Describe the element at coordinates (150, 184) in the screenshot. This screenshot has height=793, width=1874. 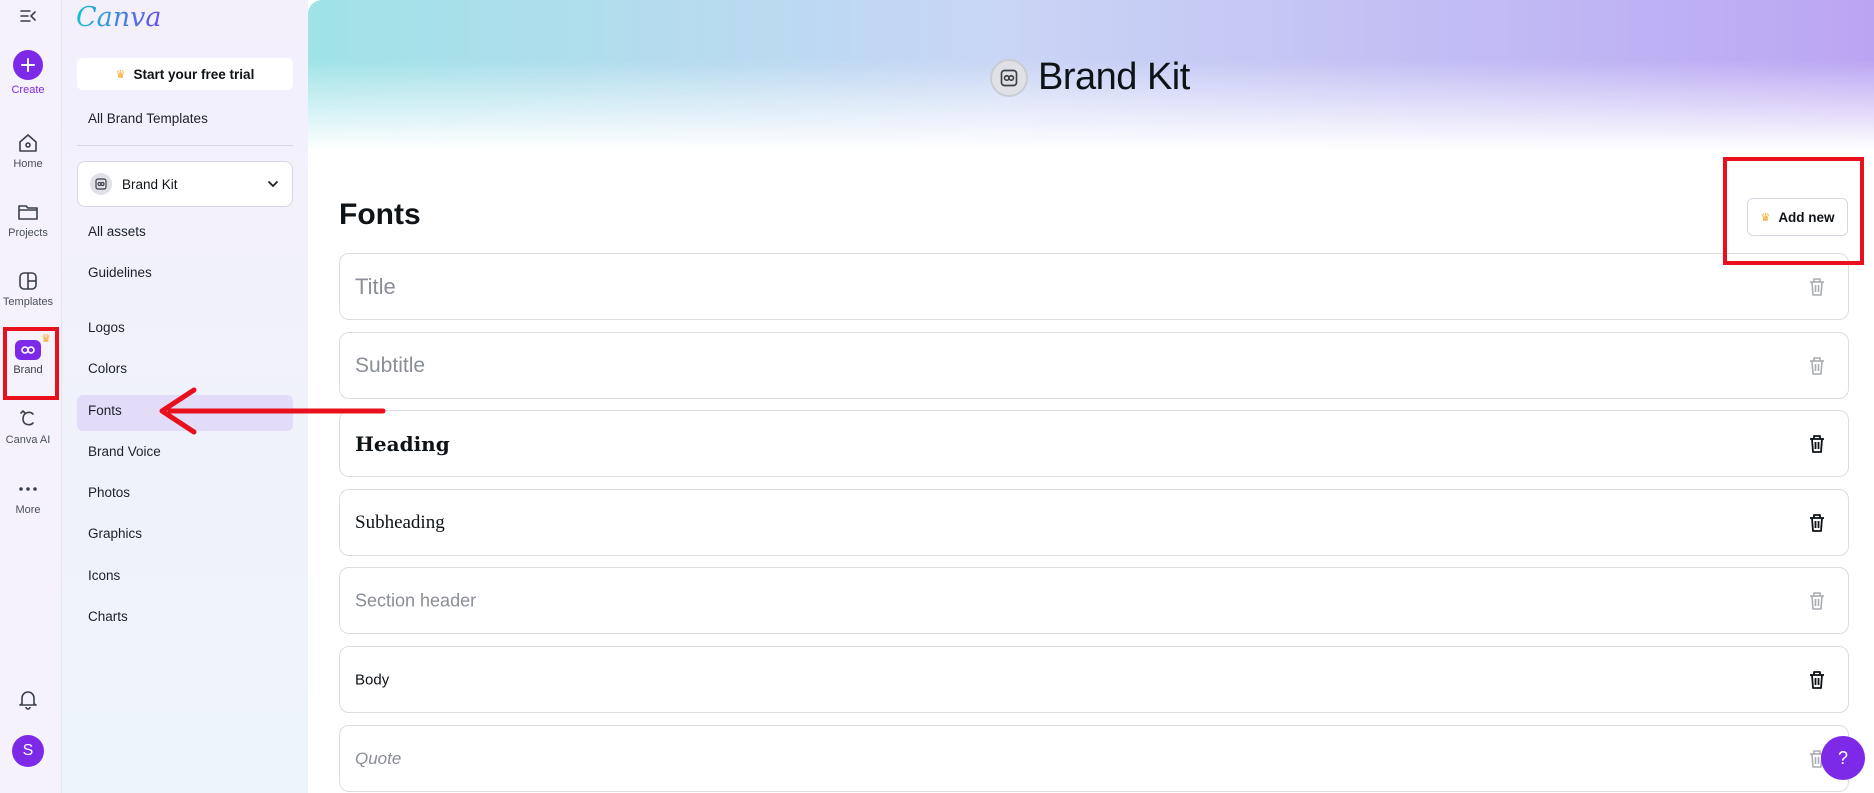
I see `brand-kit-select-label: Brand Kit` at that location.